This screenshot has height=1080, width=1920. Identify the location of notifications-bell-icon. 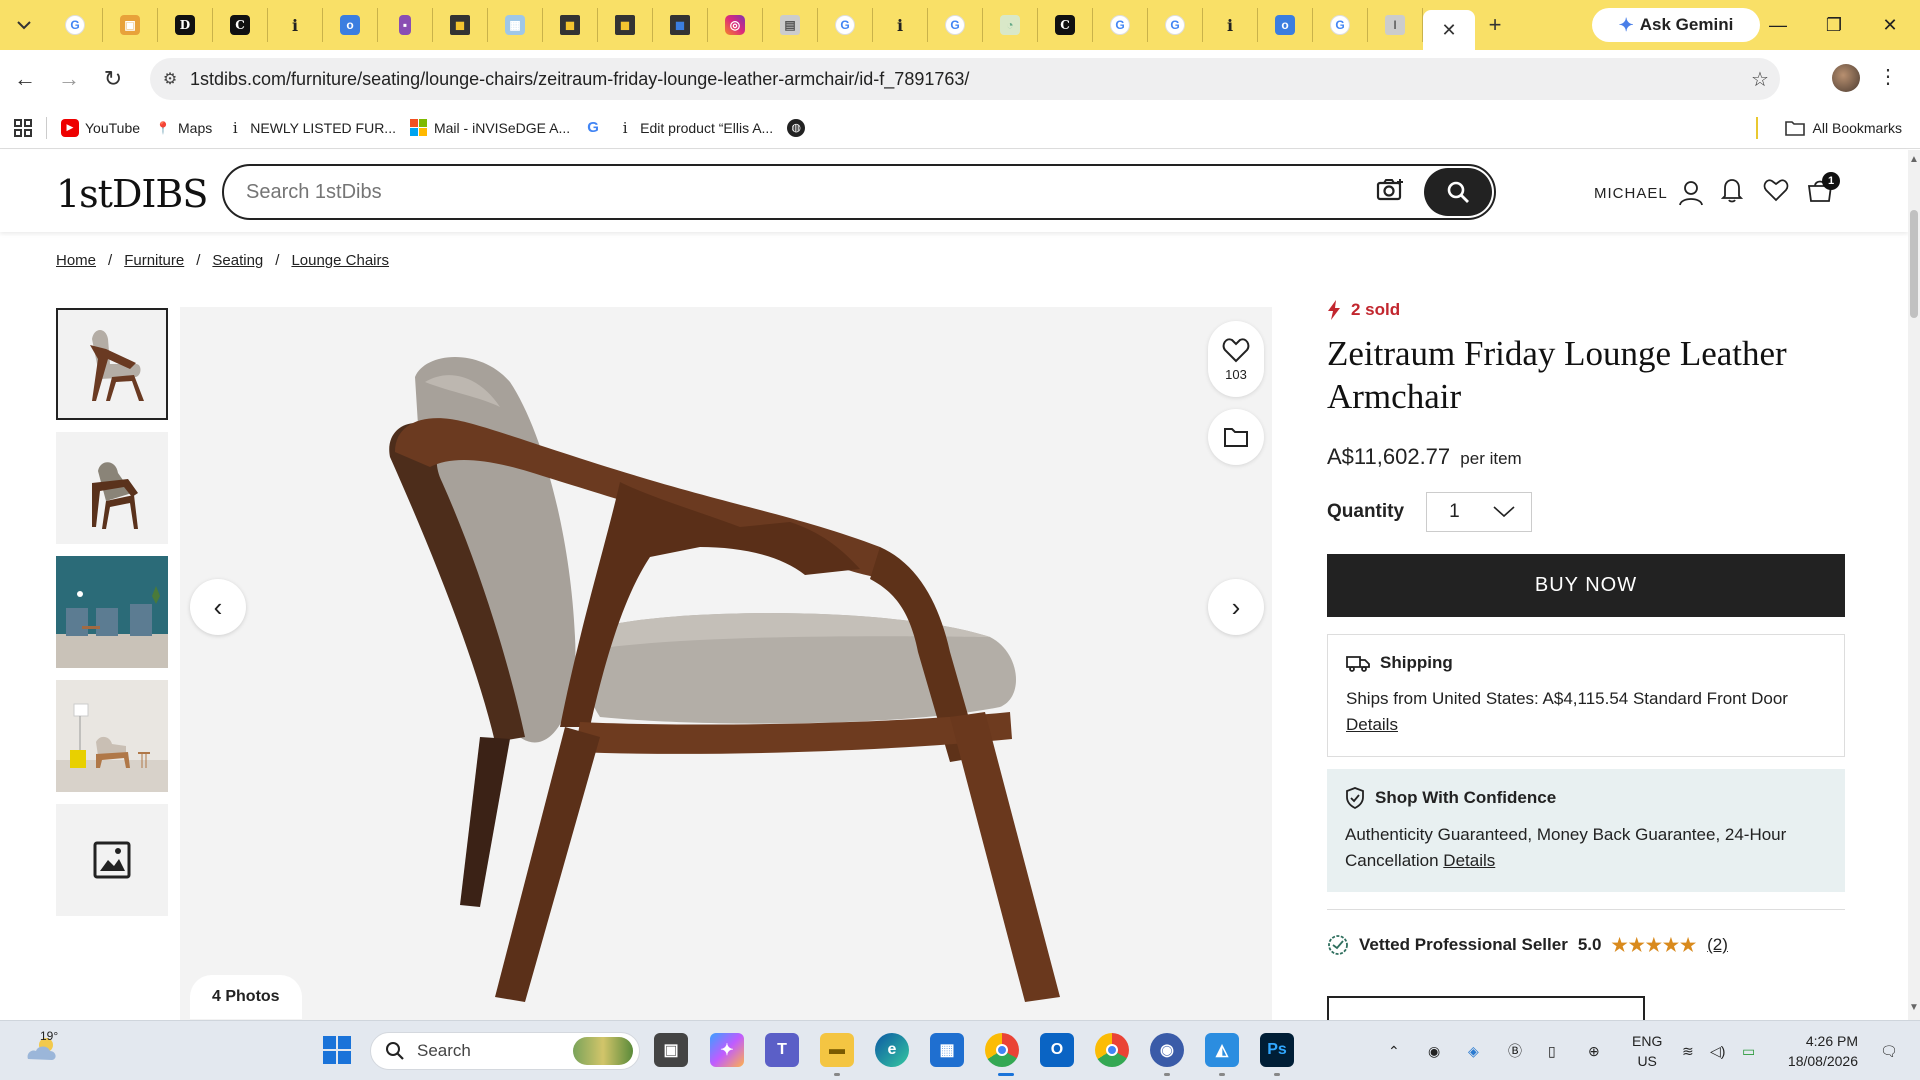
(1732, 190).